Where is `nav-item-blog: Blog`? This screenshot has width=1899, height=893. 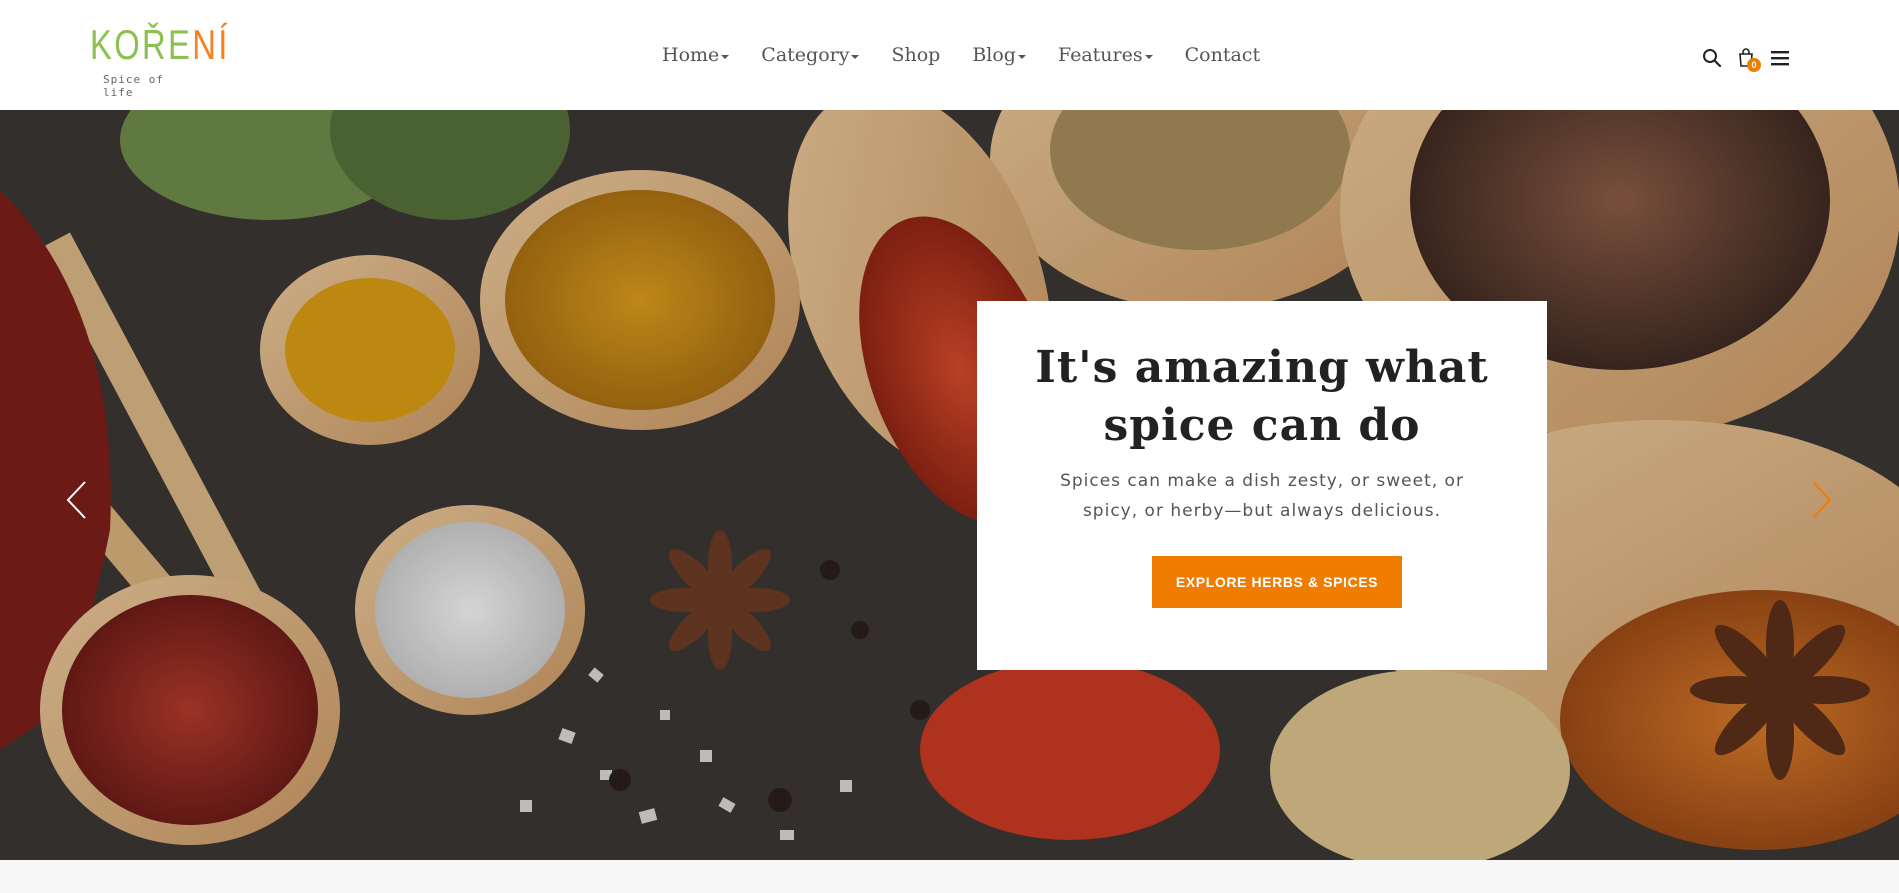 nav-item-blog: Blog is located at coordinates (999, 55).